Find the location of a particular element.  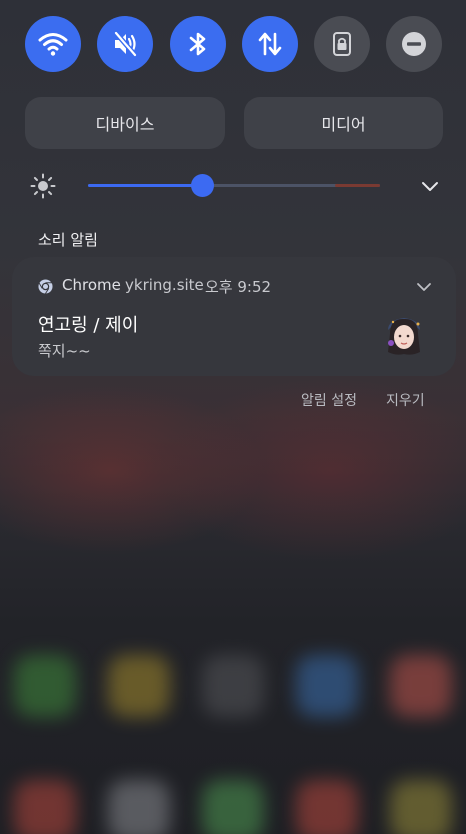

brightness-slider-thumb is located at coordinates (202, 185).